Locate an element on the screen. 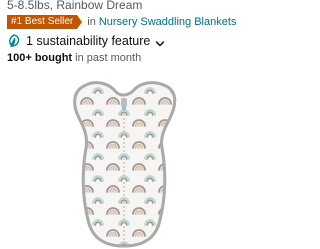  leaf-icon is located at coordinates (14, 41).